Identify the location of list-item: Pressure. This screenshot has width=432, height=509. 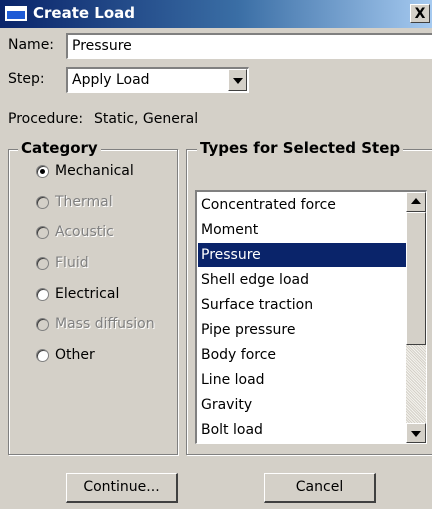
(302, 255).